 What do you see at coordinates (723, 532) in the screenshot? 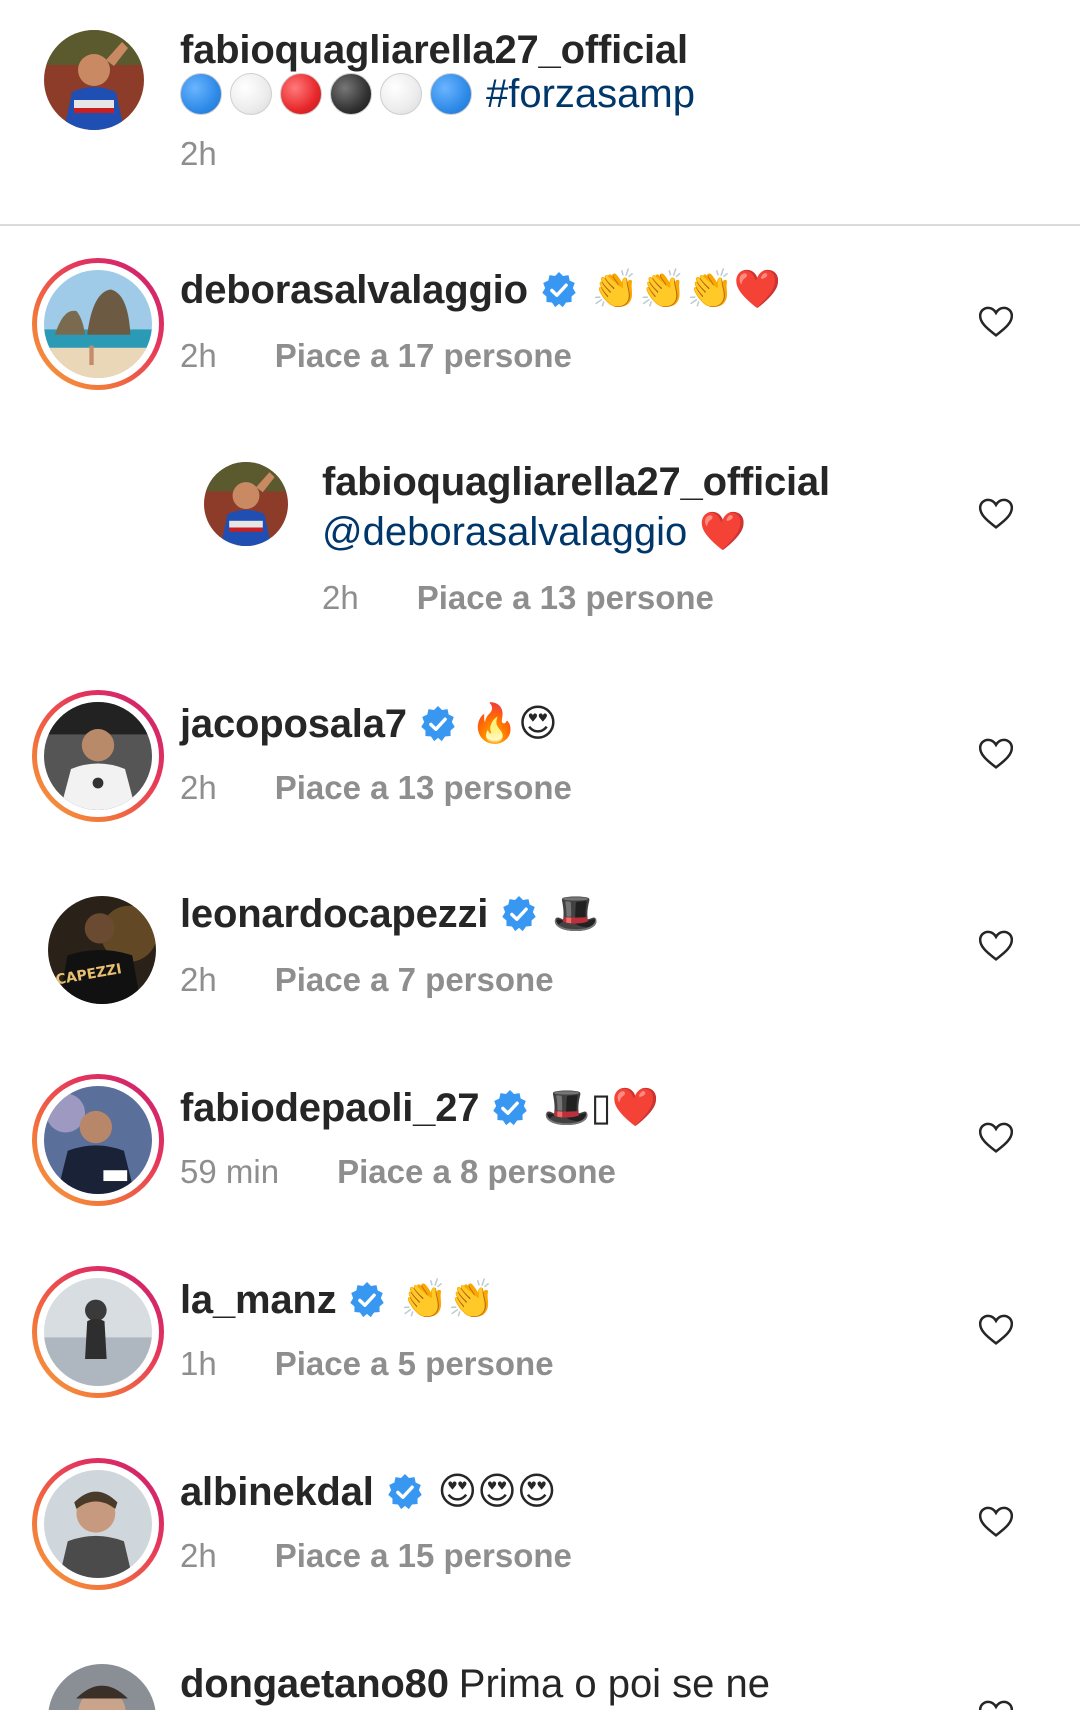
I see `comment-emoji: ❤️` at bounding box center [723, 532].